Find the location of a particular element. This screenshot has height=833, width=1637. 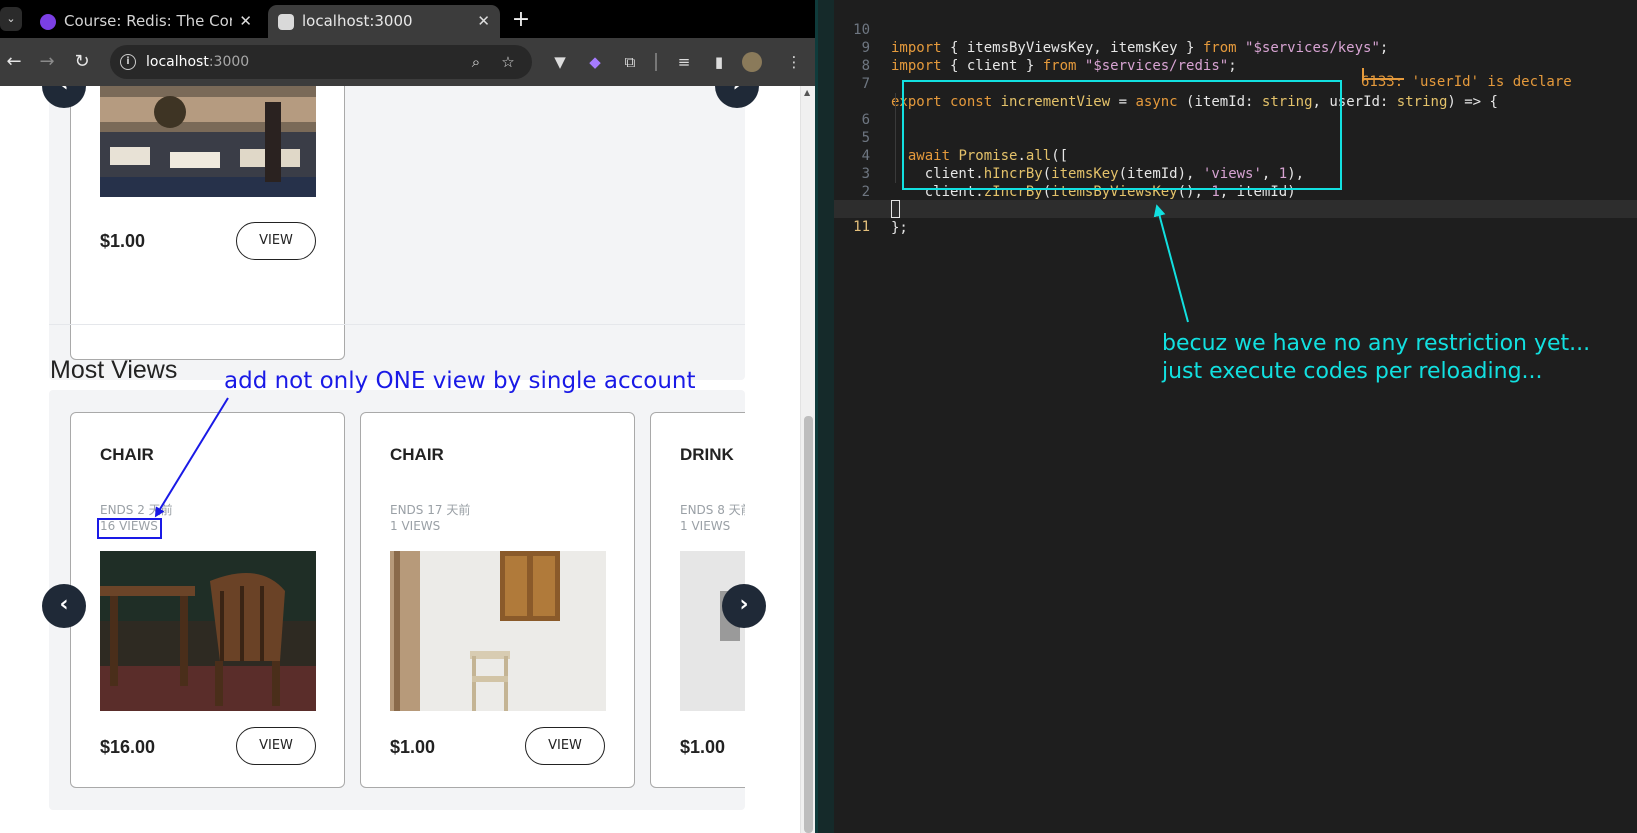

tab-title: Course: Redis: The Comp is located at coordinates (148, 21).